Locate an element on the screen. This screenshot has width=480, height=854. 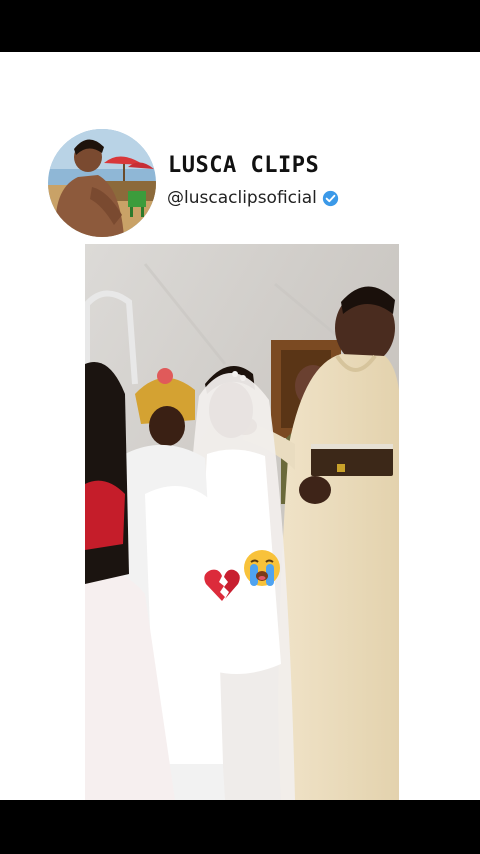
channel-avatar is located at coordinates (102, 183).